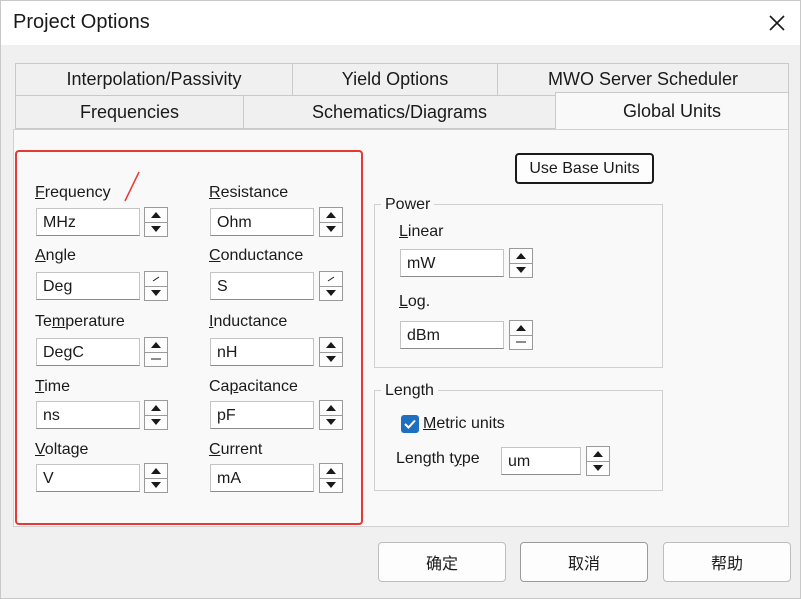 This screenshot has width=801, height=599. I want to click on ok-label: 确定, so click(441, 564).